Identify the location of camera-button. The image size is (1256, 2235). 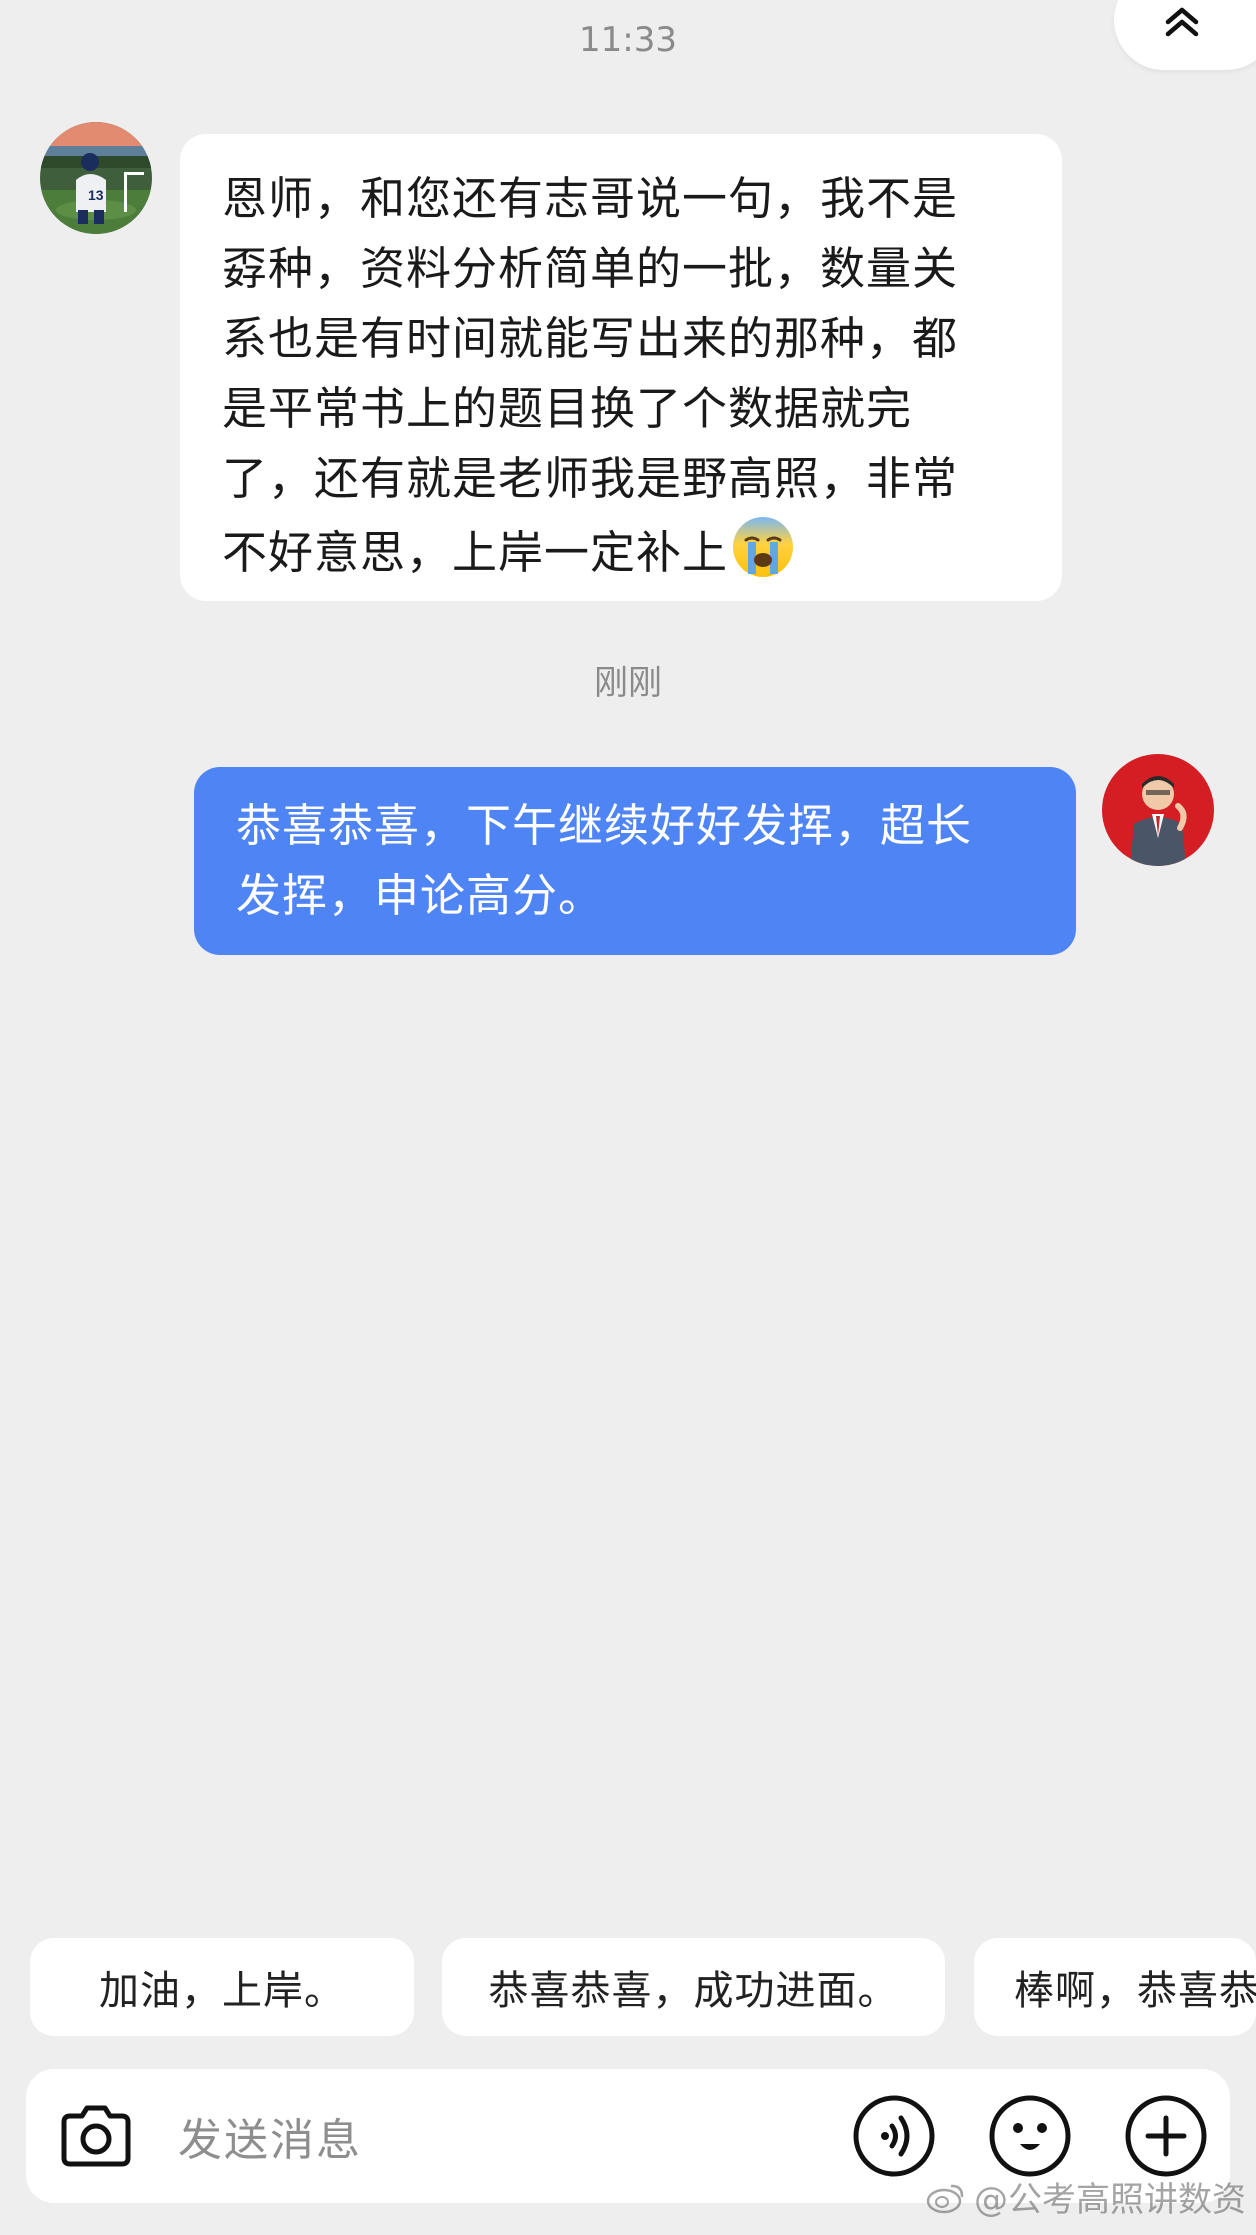
(96, 2136).